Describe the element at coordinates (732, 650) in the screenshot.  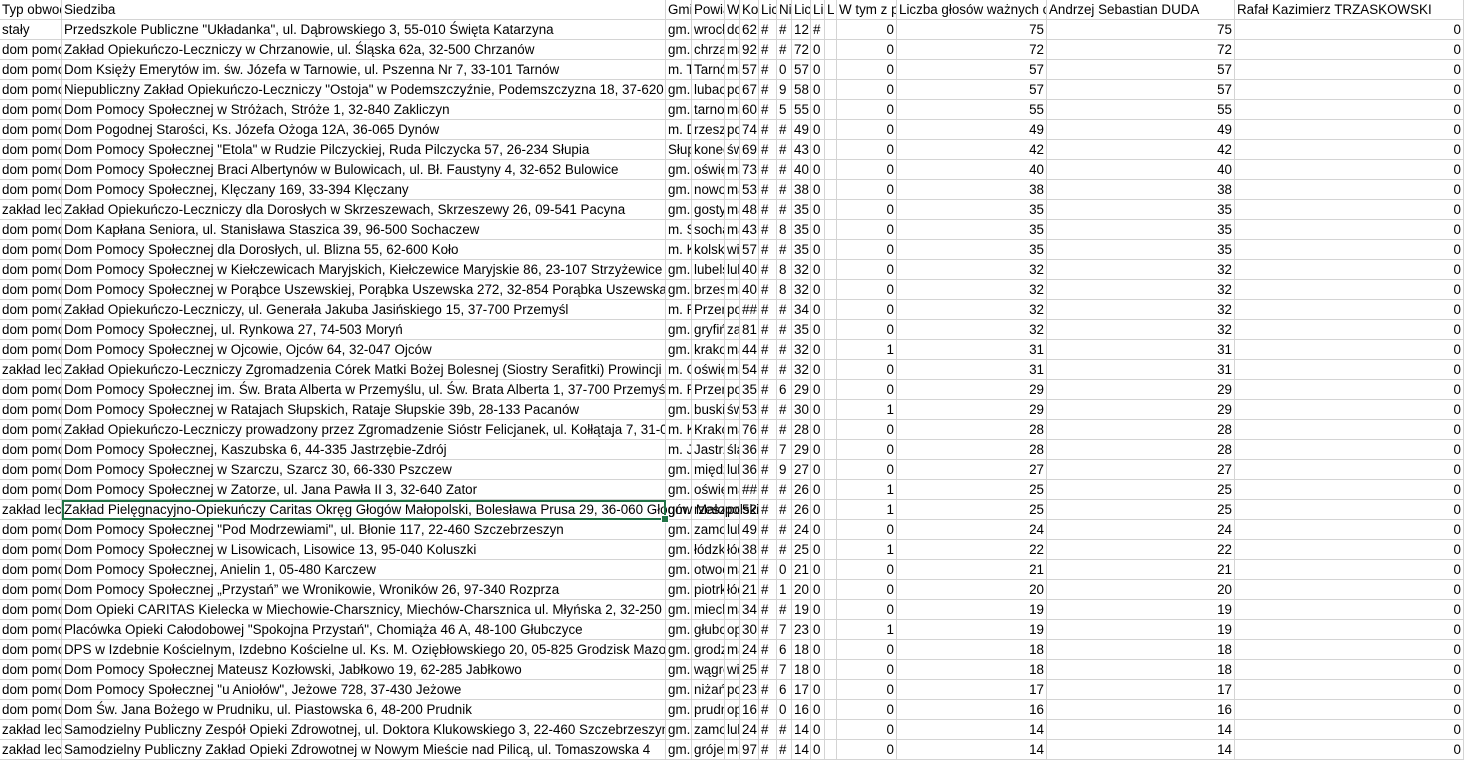
I see `table-cell: mazowieckie` at that location.